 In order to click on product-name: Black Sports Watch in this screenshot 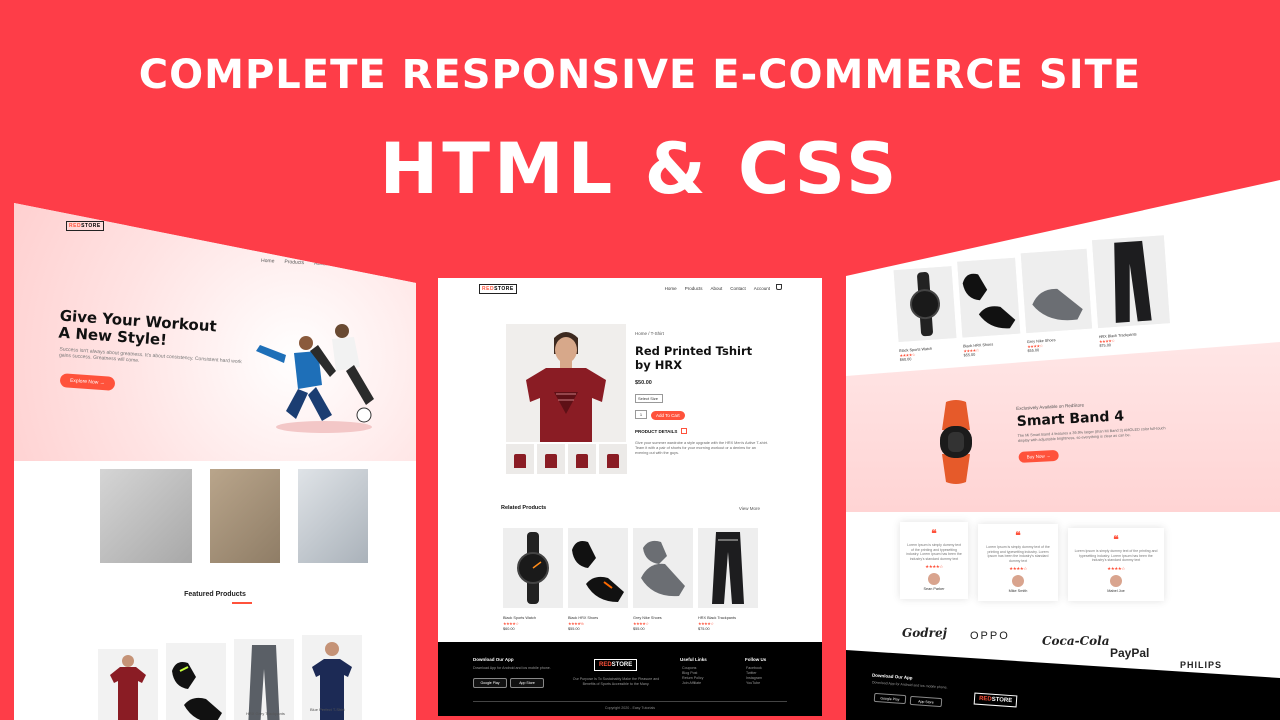, I will do `click(519, 618)`.